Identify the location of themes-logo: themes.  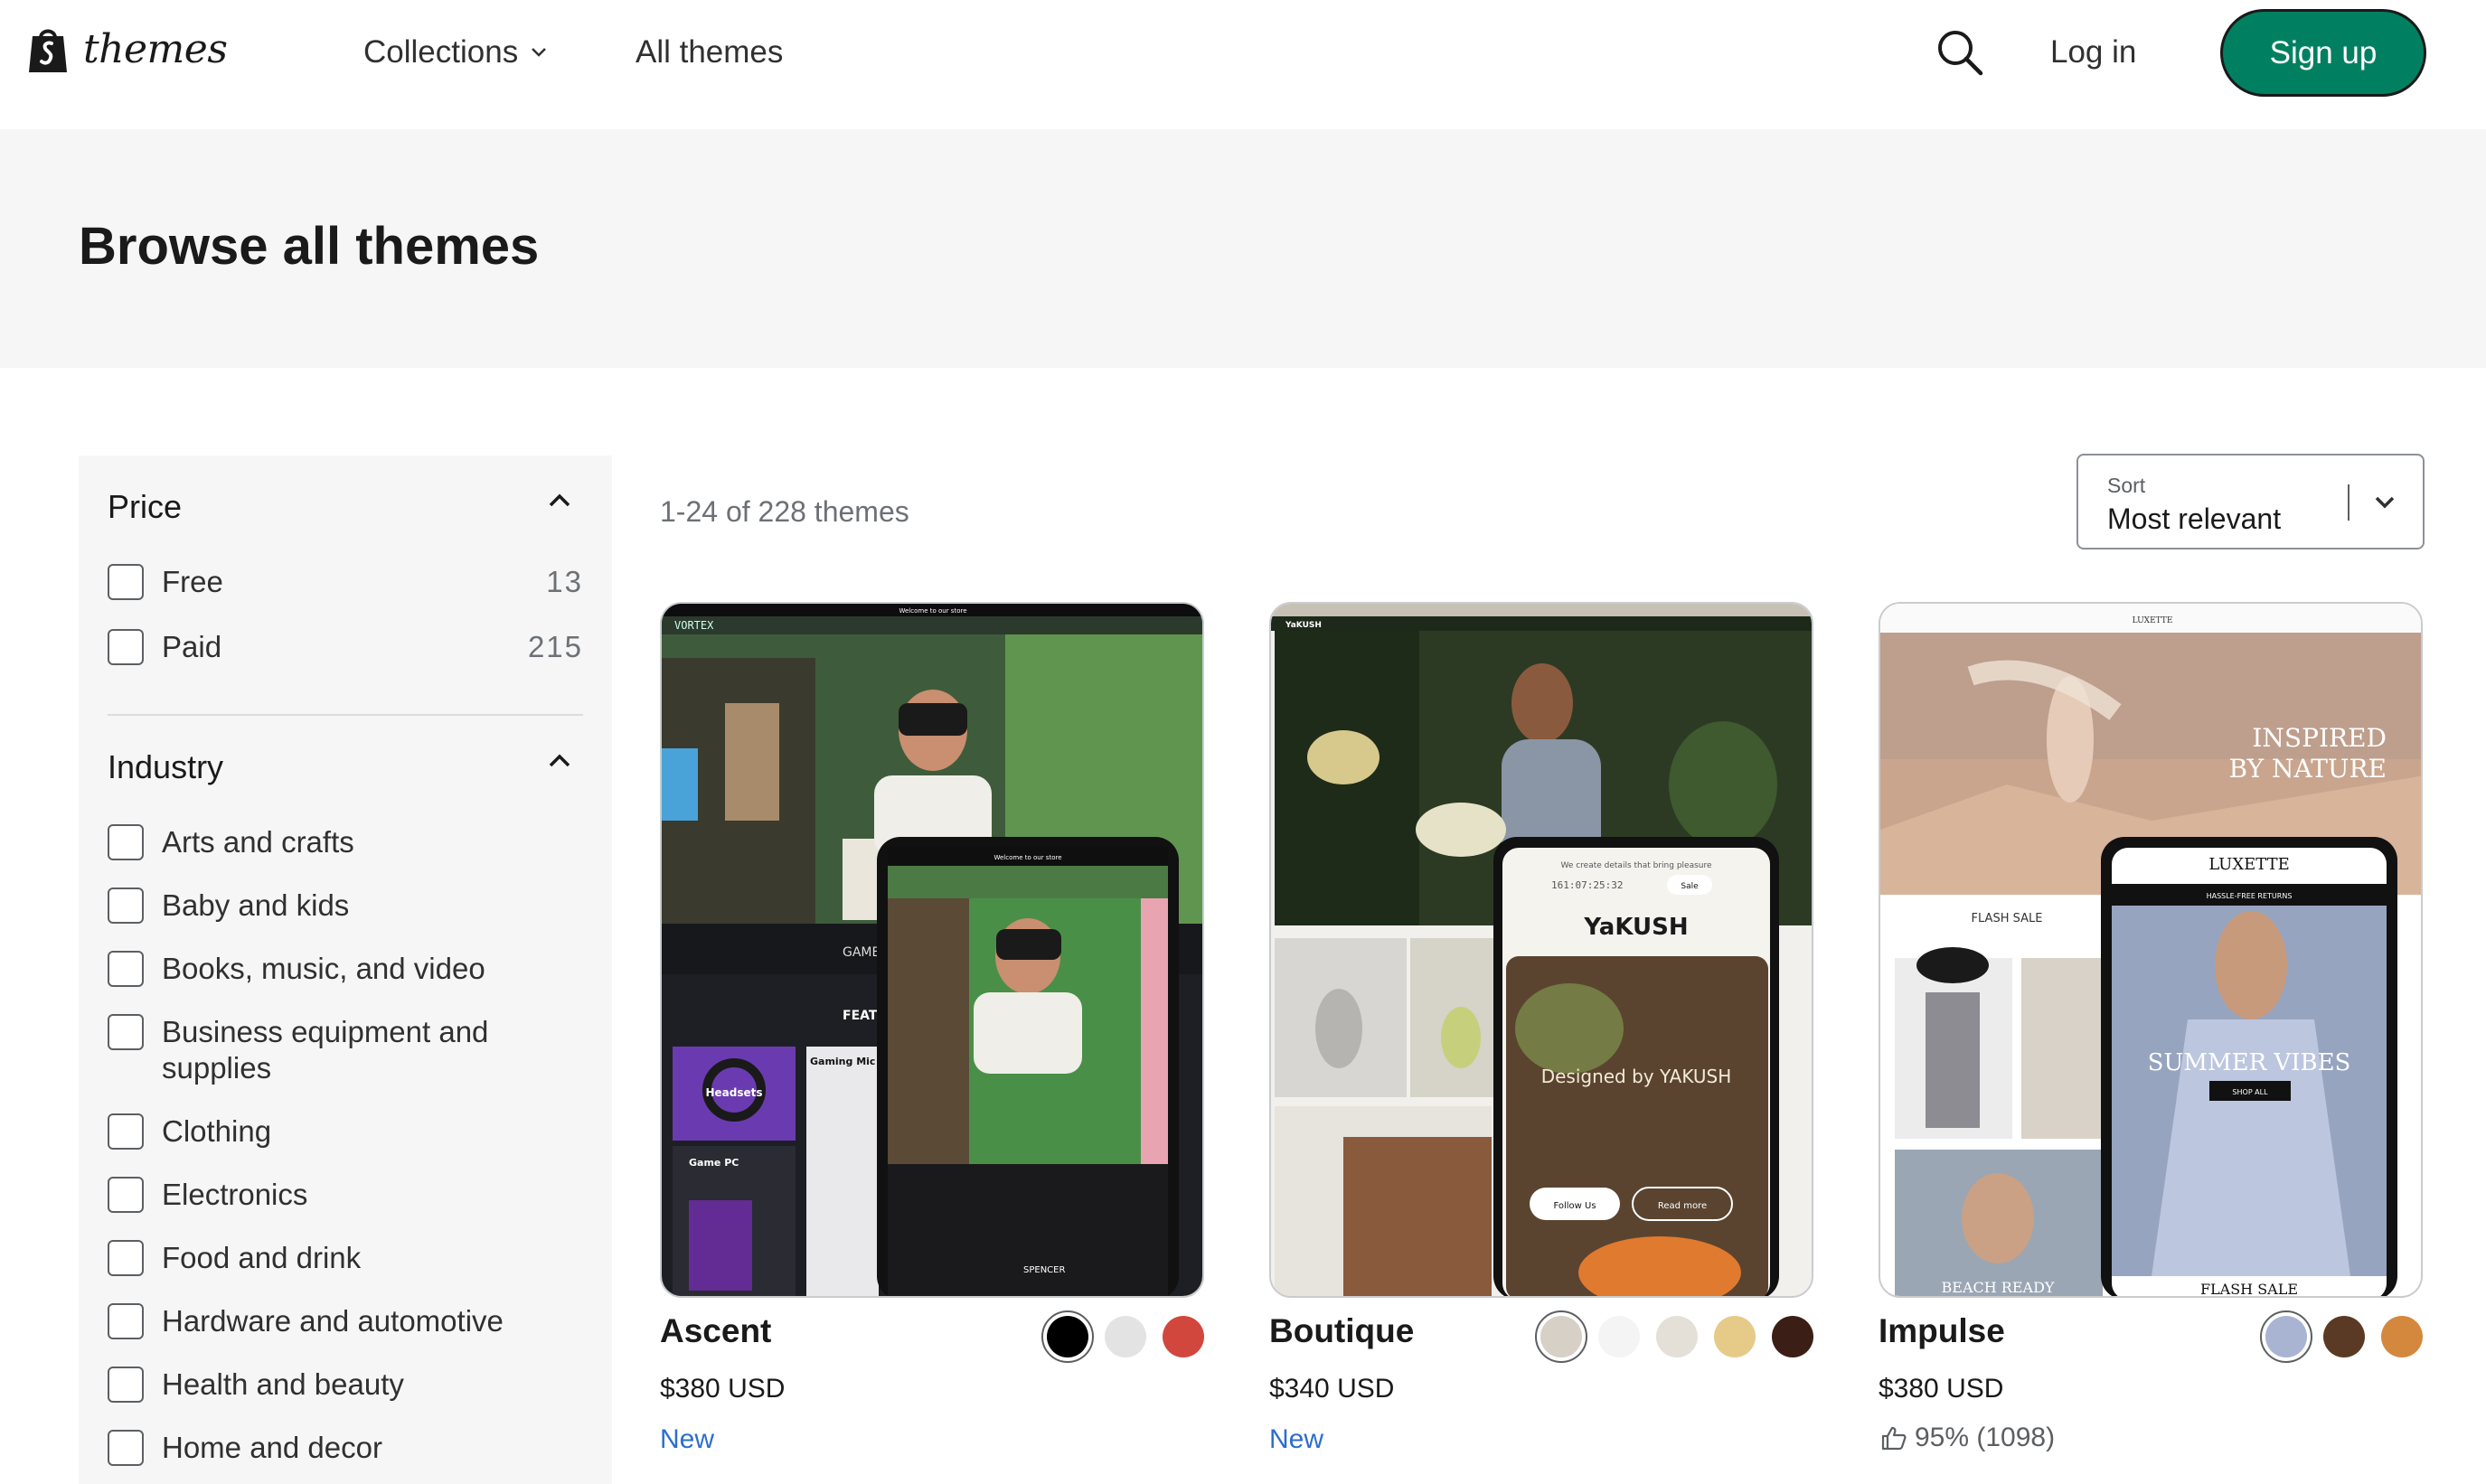
(127, 49).